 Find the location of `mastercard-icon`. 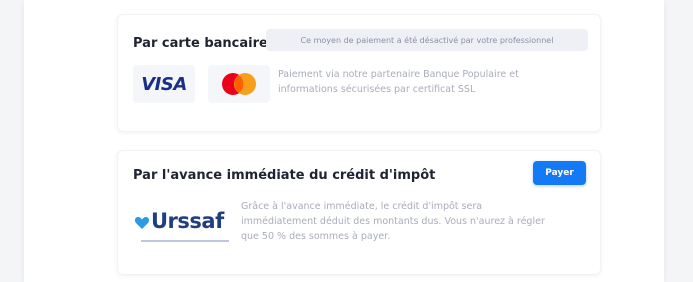

mastercard-icon is located at coordinates (239, 84).